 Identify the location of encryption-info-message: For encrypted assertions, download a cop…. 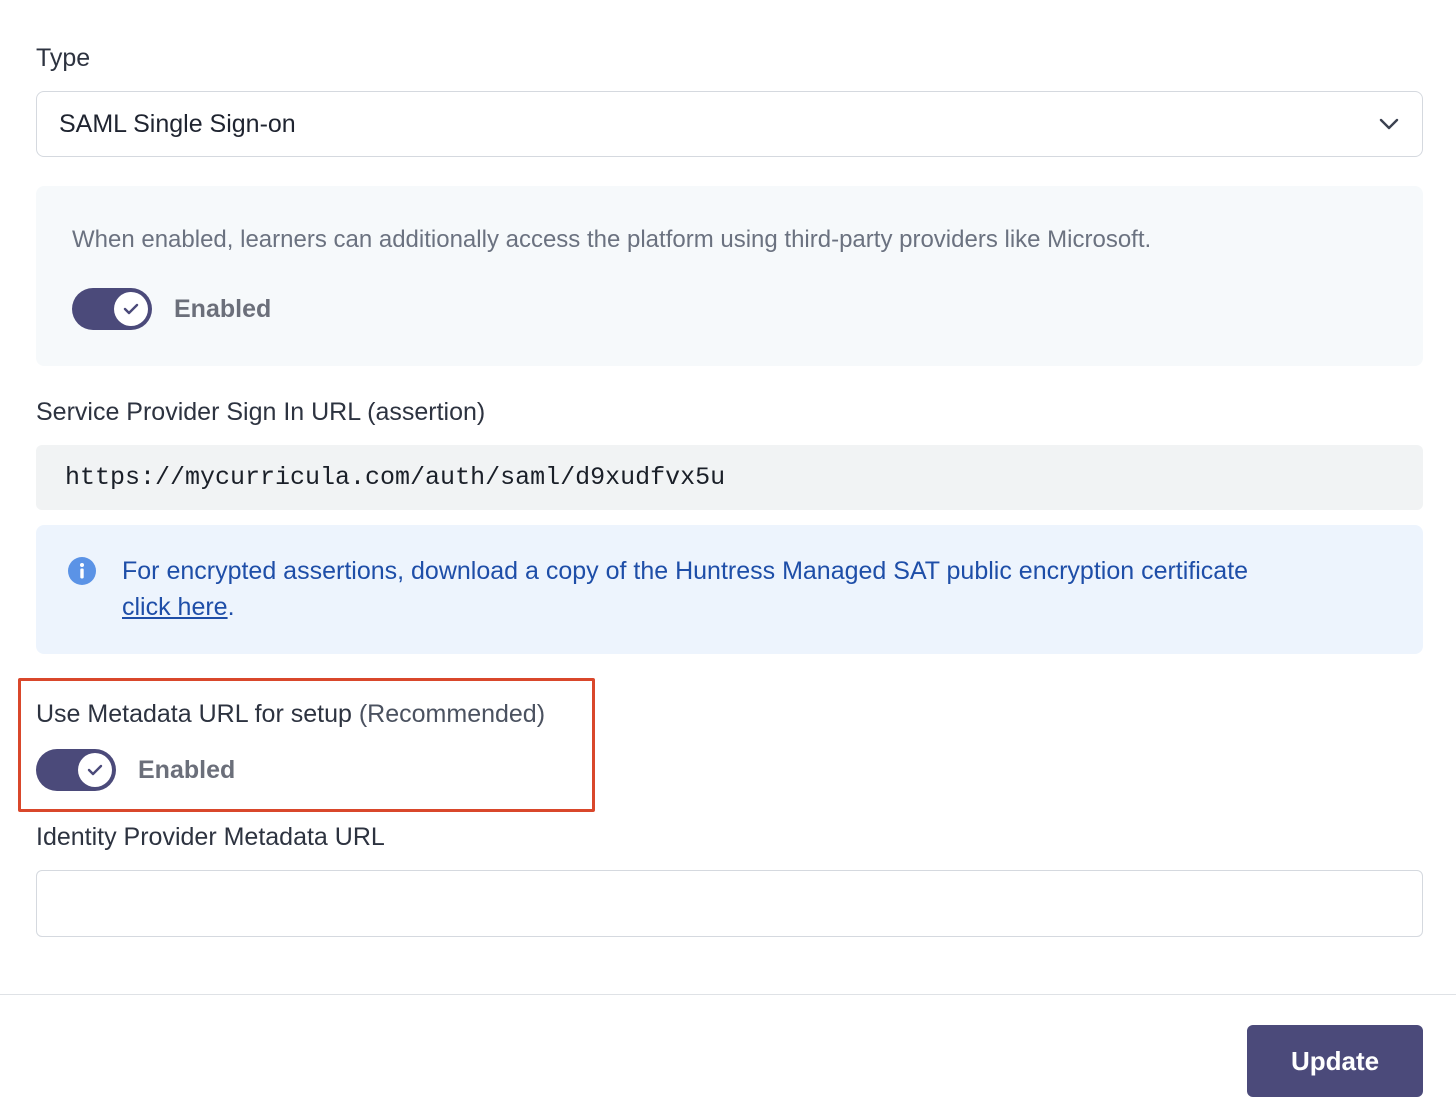
(685, 571).